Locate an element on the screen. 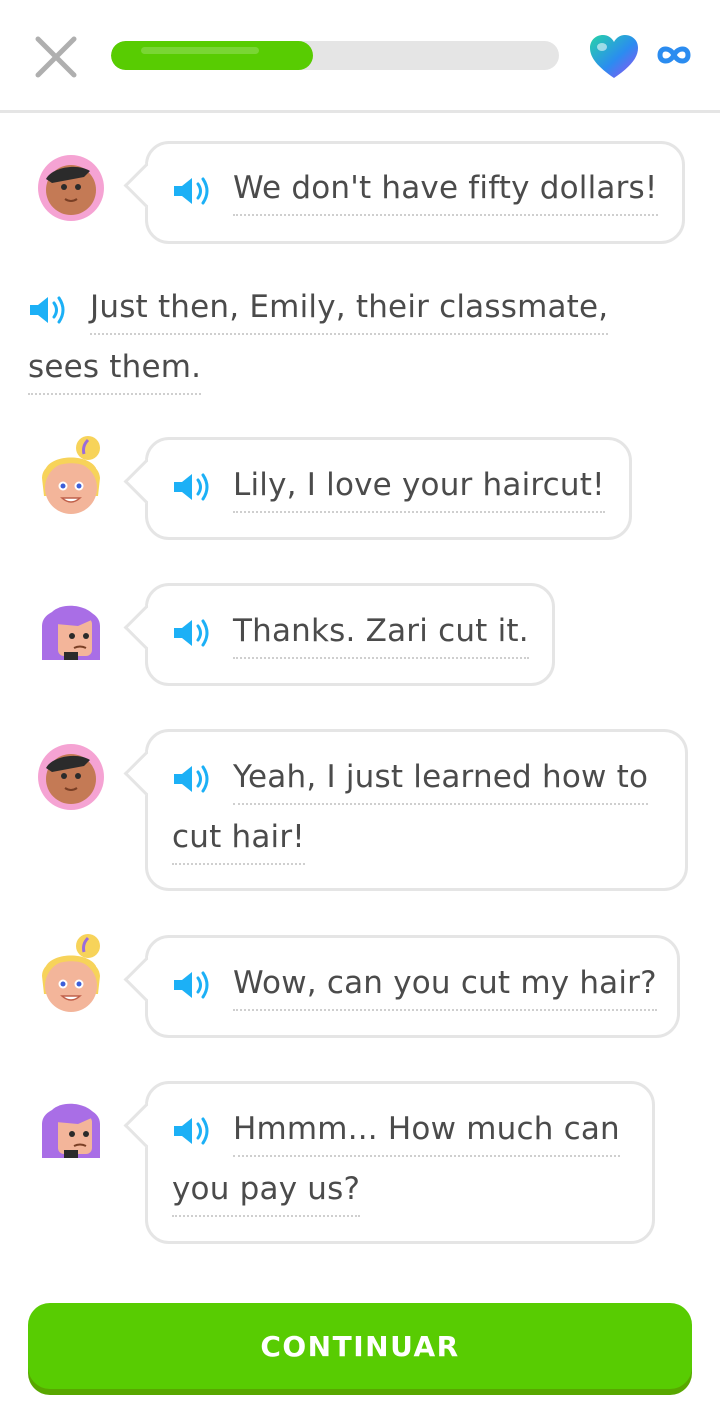 The height and width of the screenshot is (1417, 720). narration-line-1: Just then, Emily, their classmate, is located at coordinates (349, 312).